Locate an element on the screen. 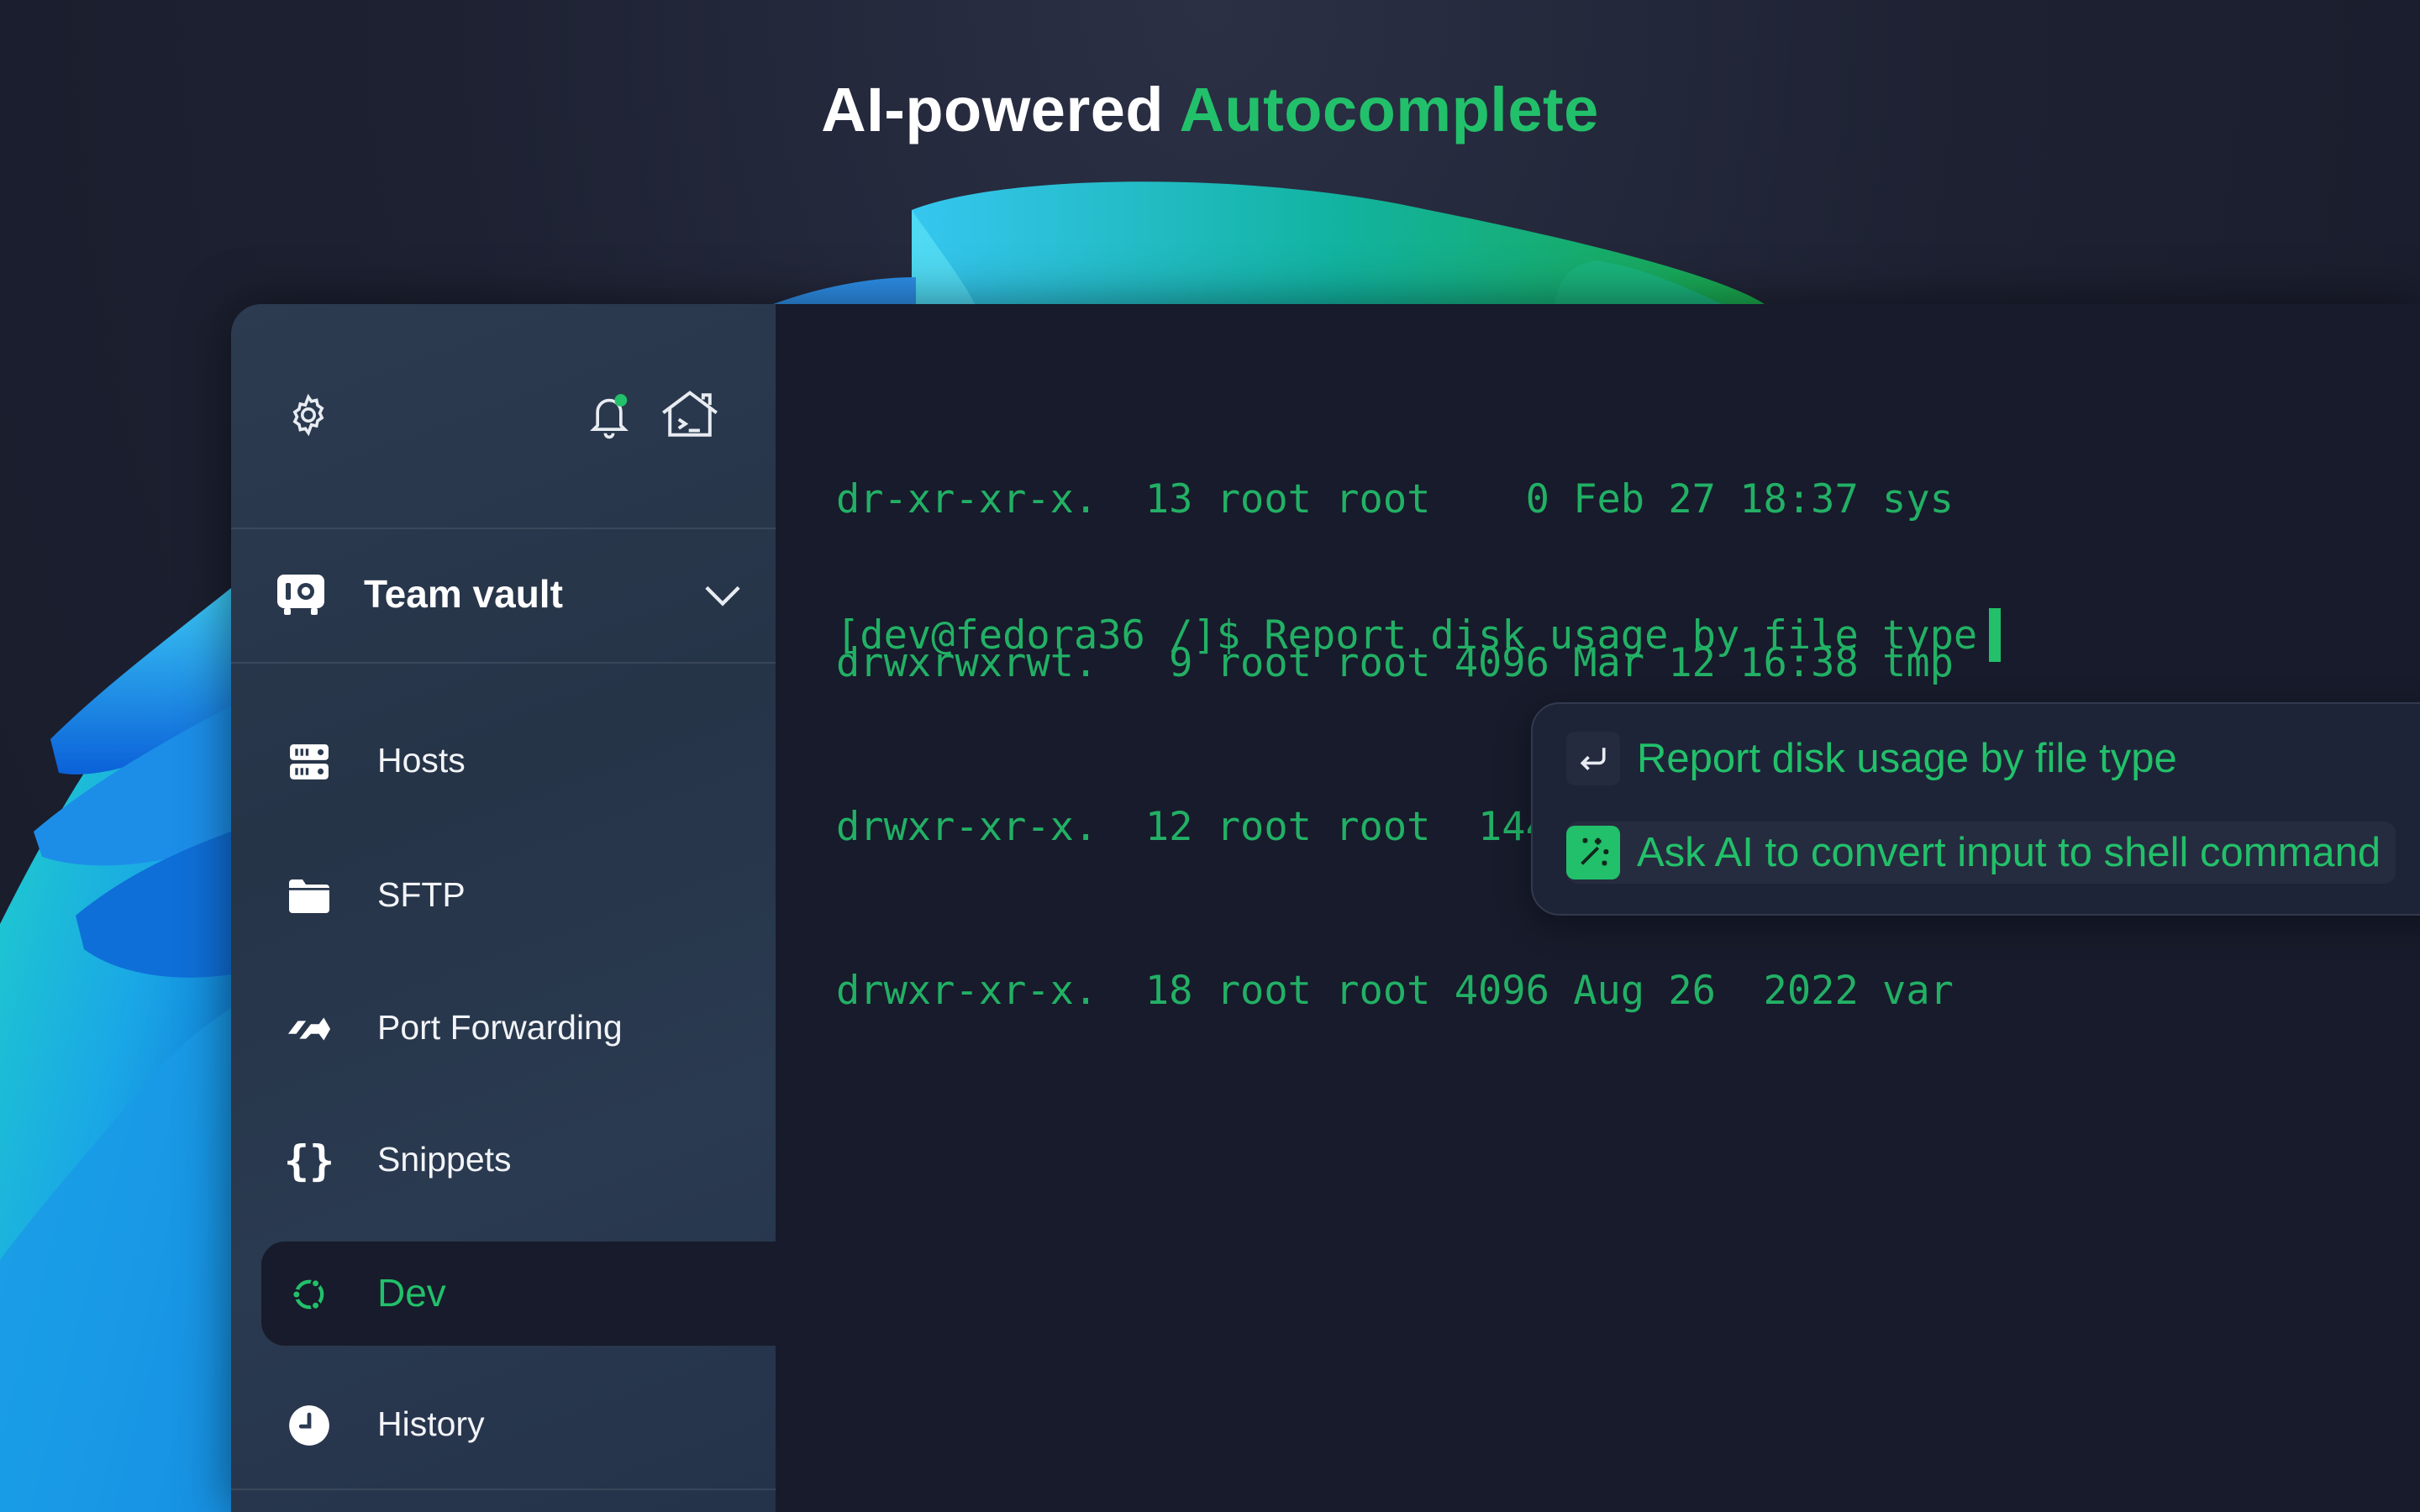 The image size is (2420, 1512). sidebar-item-label: Port Forwarding is located at coordinates (500, 1027).